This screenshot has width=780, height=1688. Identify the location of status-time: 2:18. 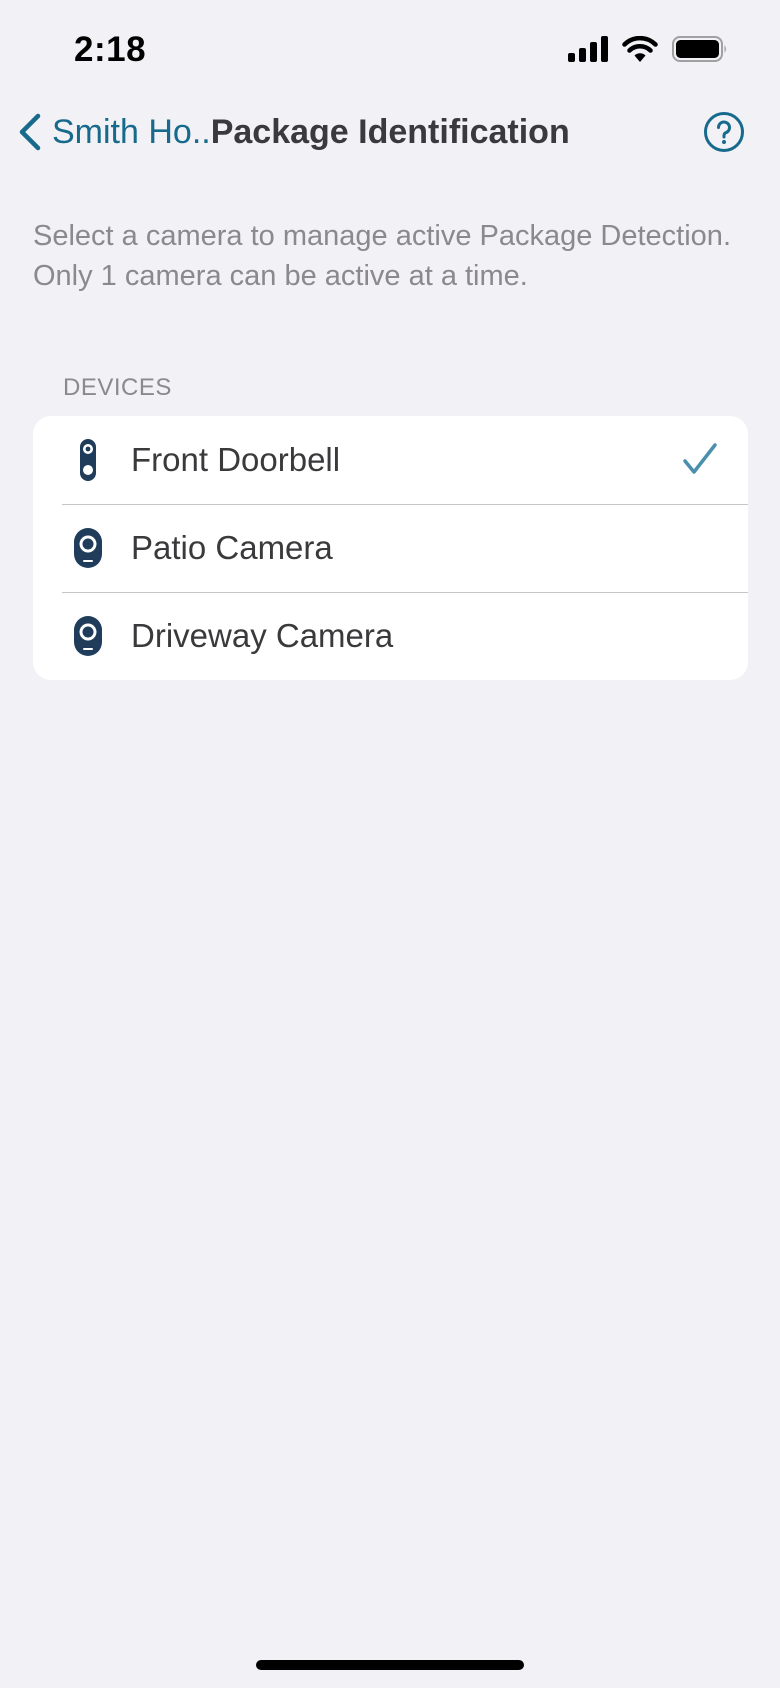
(110, 49).